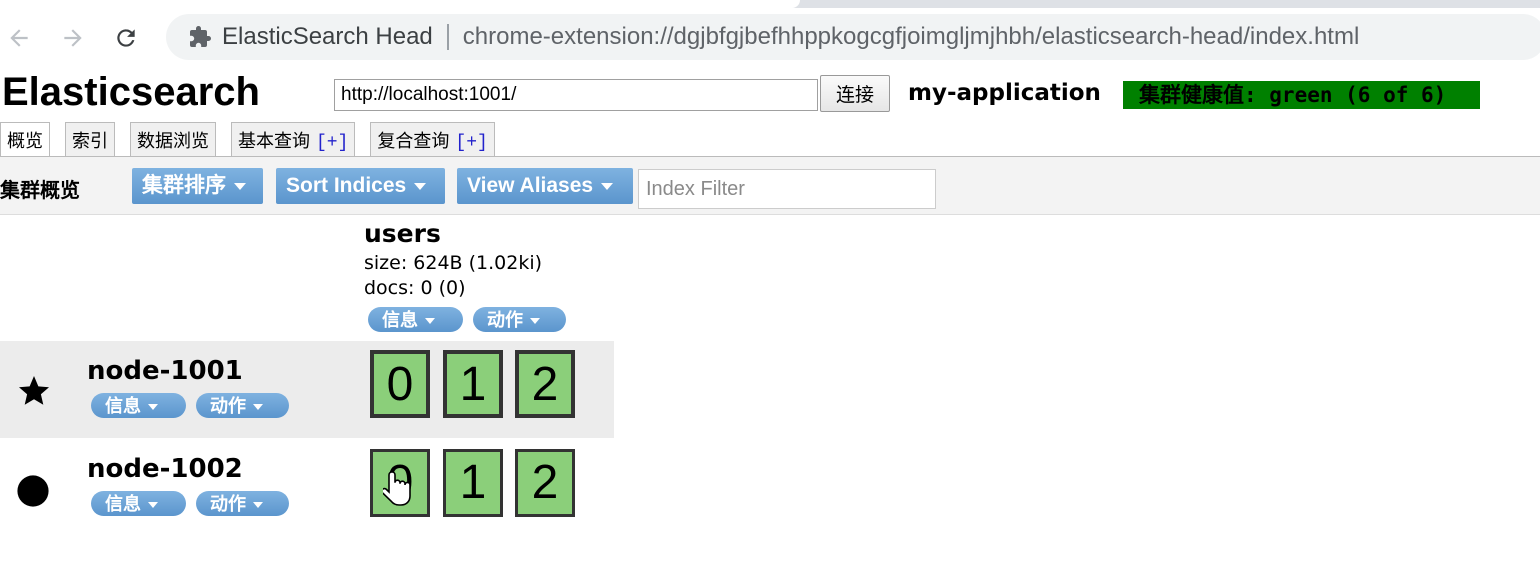 The height and width of the screenshot is (588, 1540). I want to click on shard-replica: 2, so click(545, 483).